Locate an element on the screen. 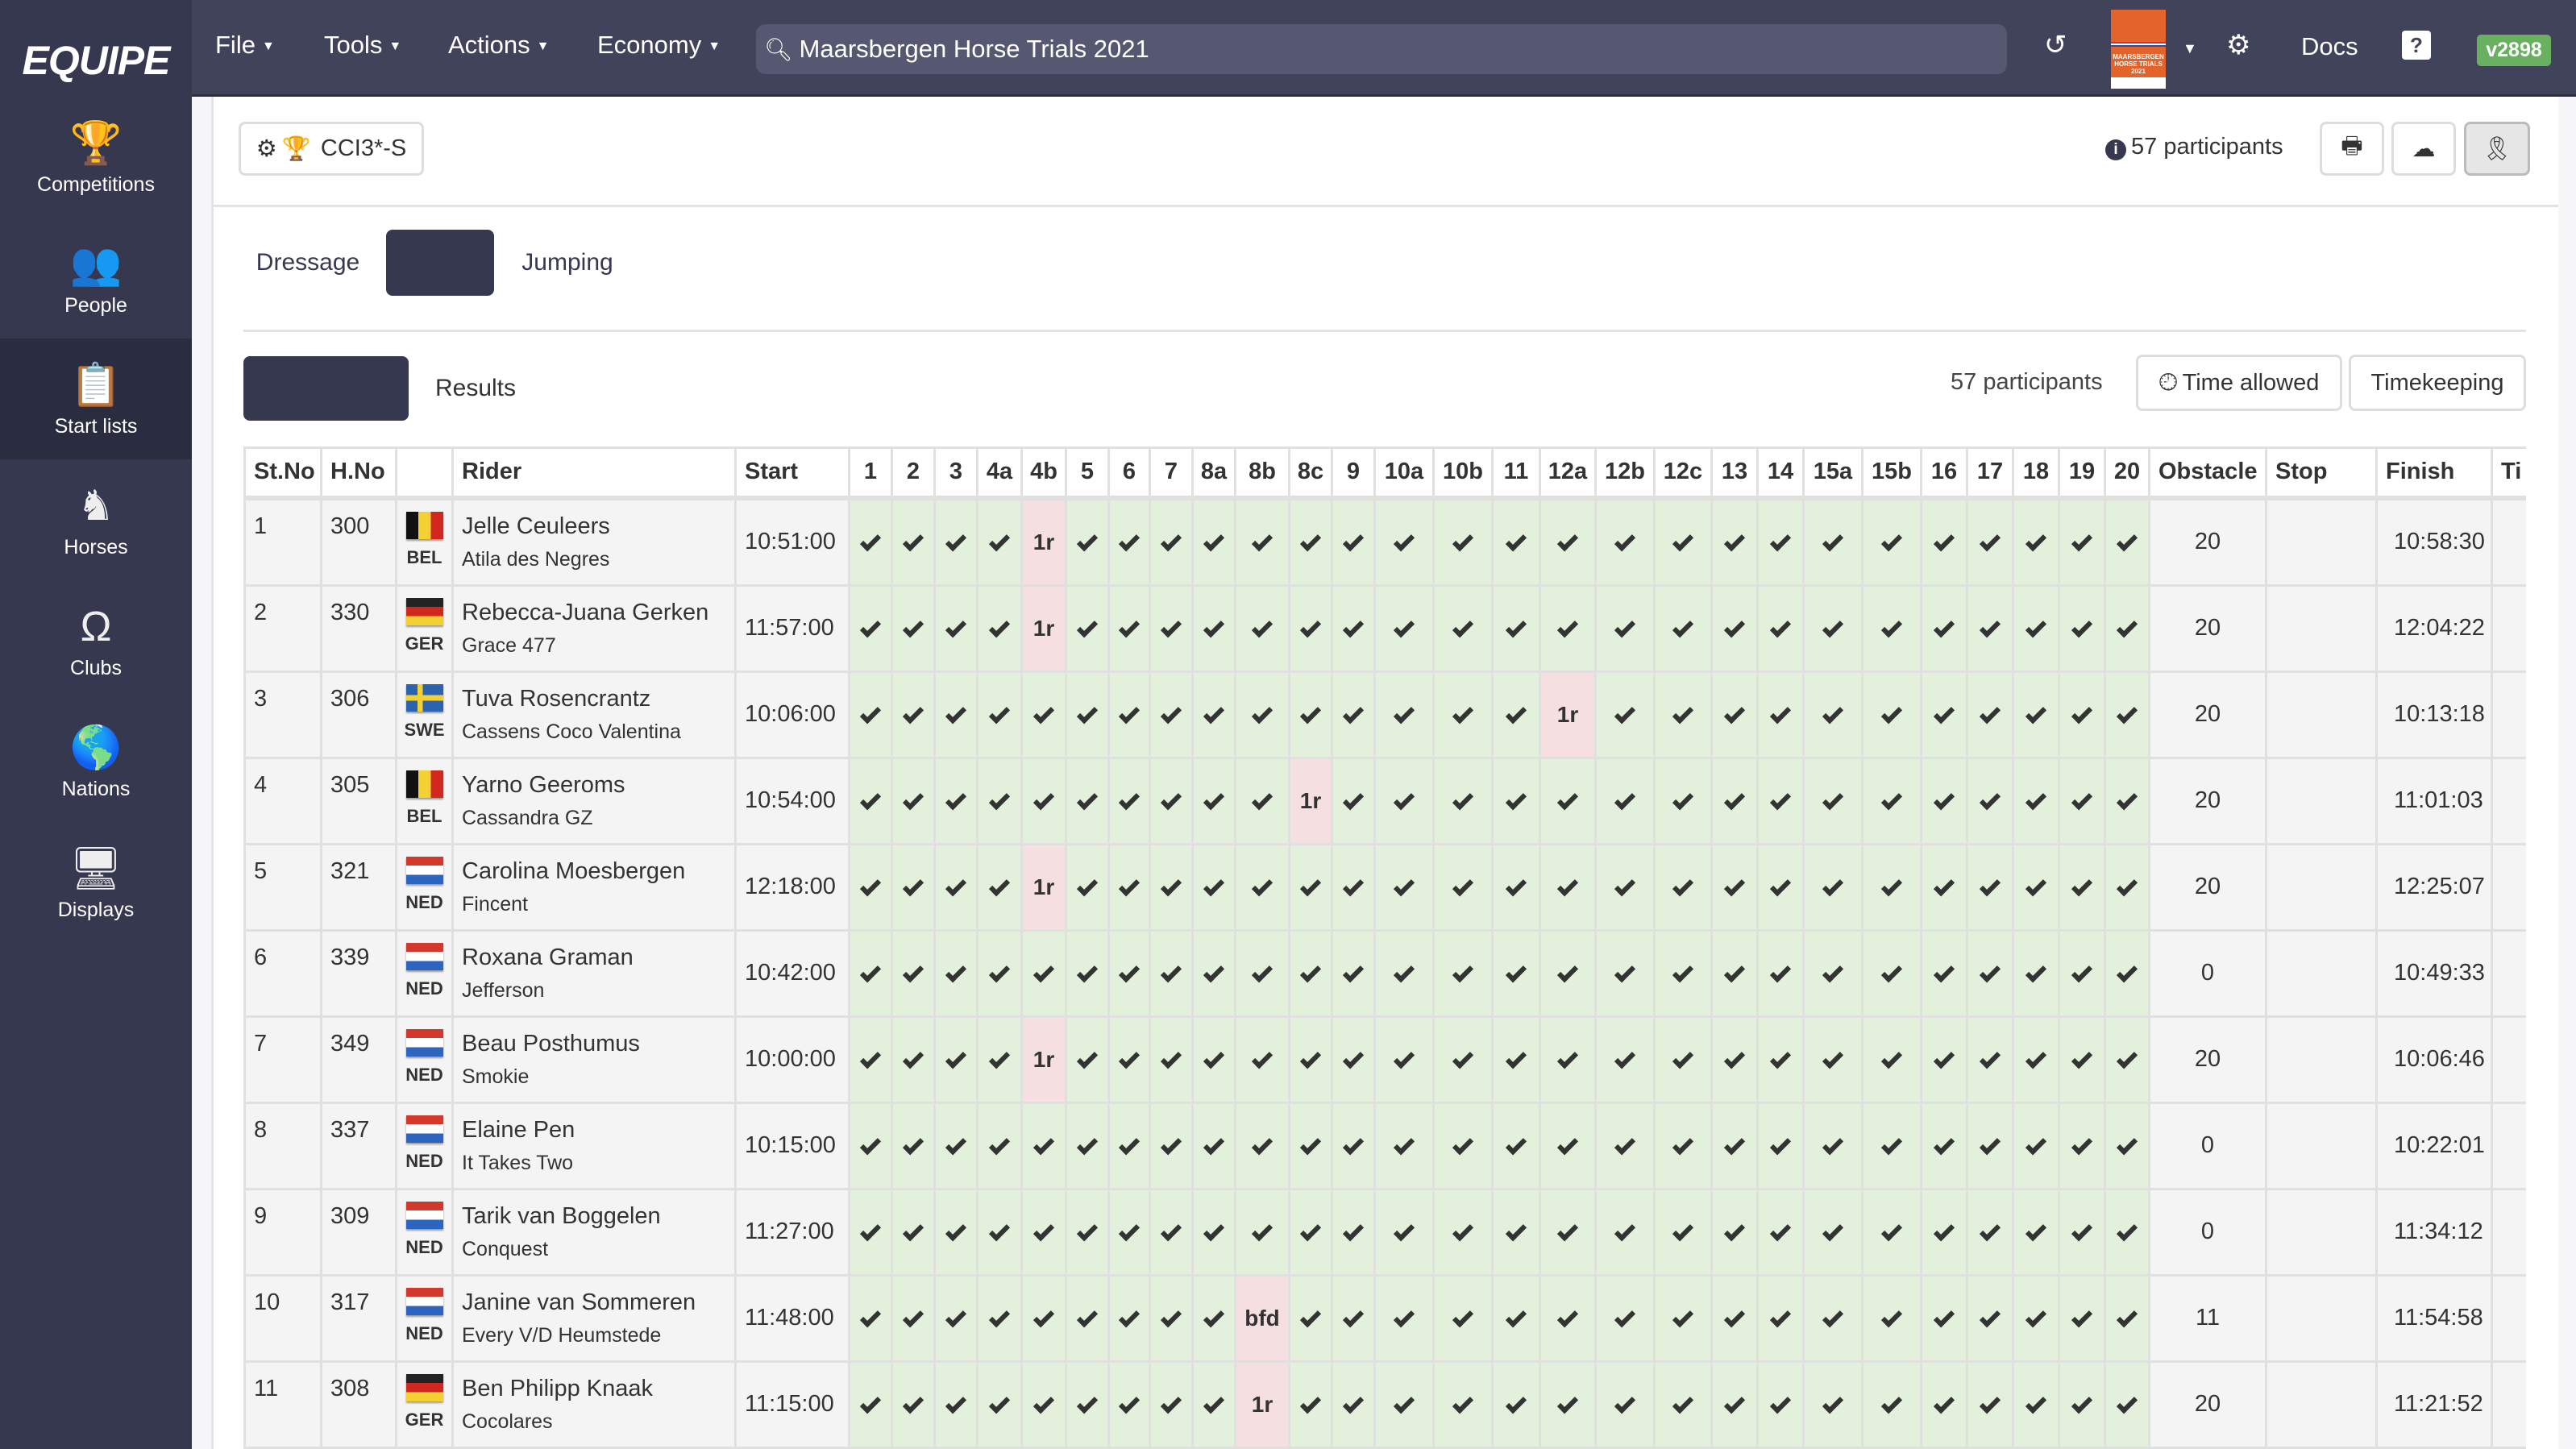  rider-cell: Janine van Sommeren Every V/D Heumstede is located at coordinates (594, 1318).